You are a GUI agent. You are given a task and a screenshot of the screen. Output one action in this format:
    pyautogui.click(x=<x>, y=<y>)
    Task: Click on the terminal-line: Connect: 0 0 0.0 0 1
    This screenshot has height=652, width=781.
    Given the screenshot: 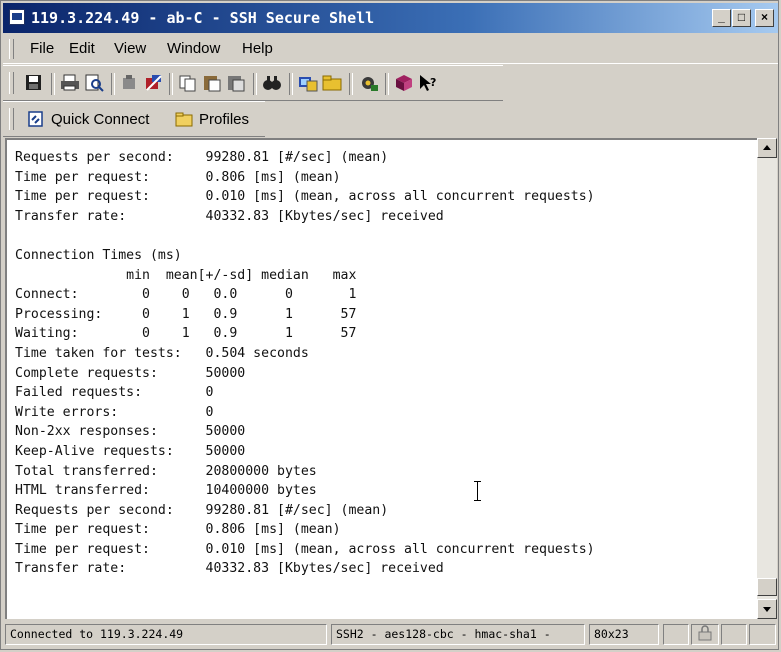 What is the action you would take?
    pyautogui.click(x=186, y=295)
    